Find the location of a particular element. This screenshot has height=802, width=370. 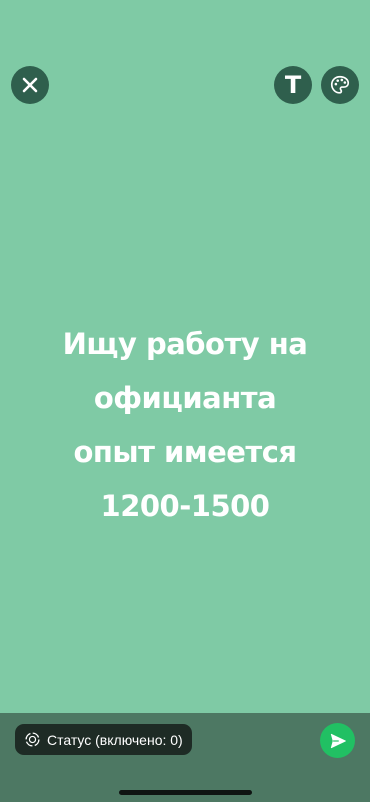

status-audience-button: Статус (включено: 0) is located at coordinates (103, 739).